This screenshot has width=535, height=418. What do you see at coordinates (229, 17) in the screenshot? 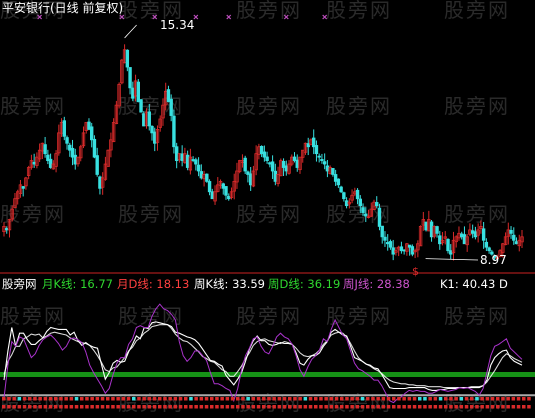
I see `marker-cross-icon` at bounding box center [229, 17].